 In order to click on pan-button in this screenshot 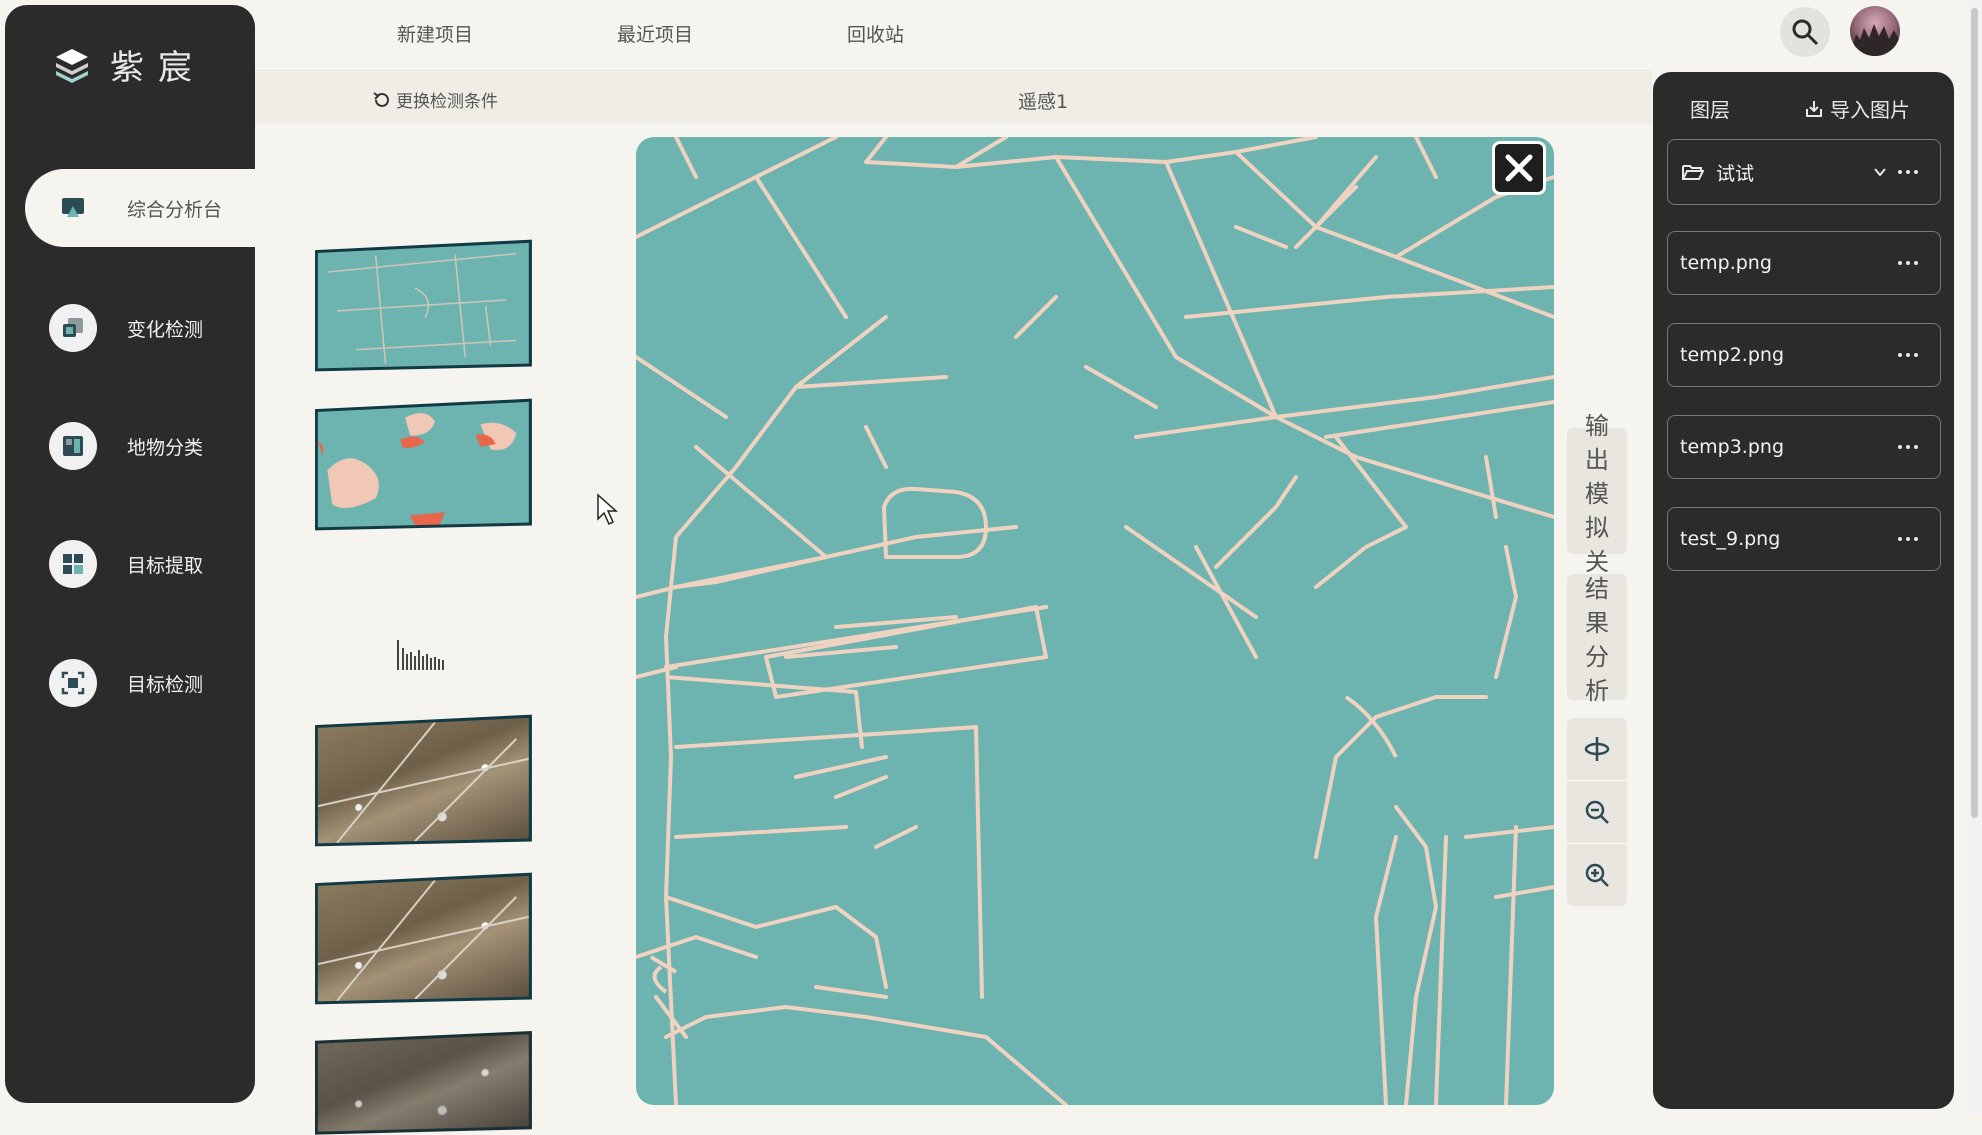, I will do `click(1597, 749)`.